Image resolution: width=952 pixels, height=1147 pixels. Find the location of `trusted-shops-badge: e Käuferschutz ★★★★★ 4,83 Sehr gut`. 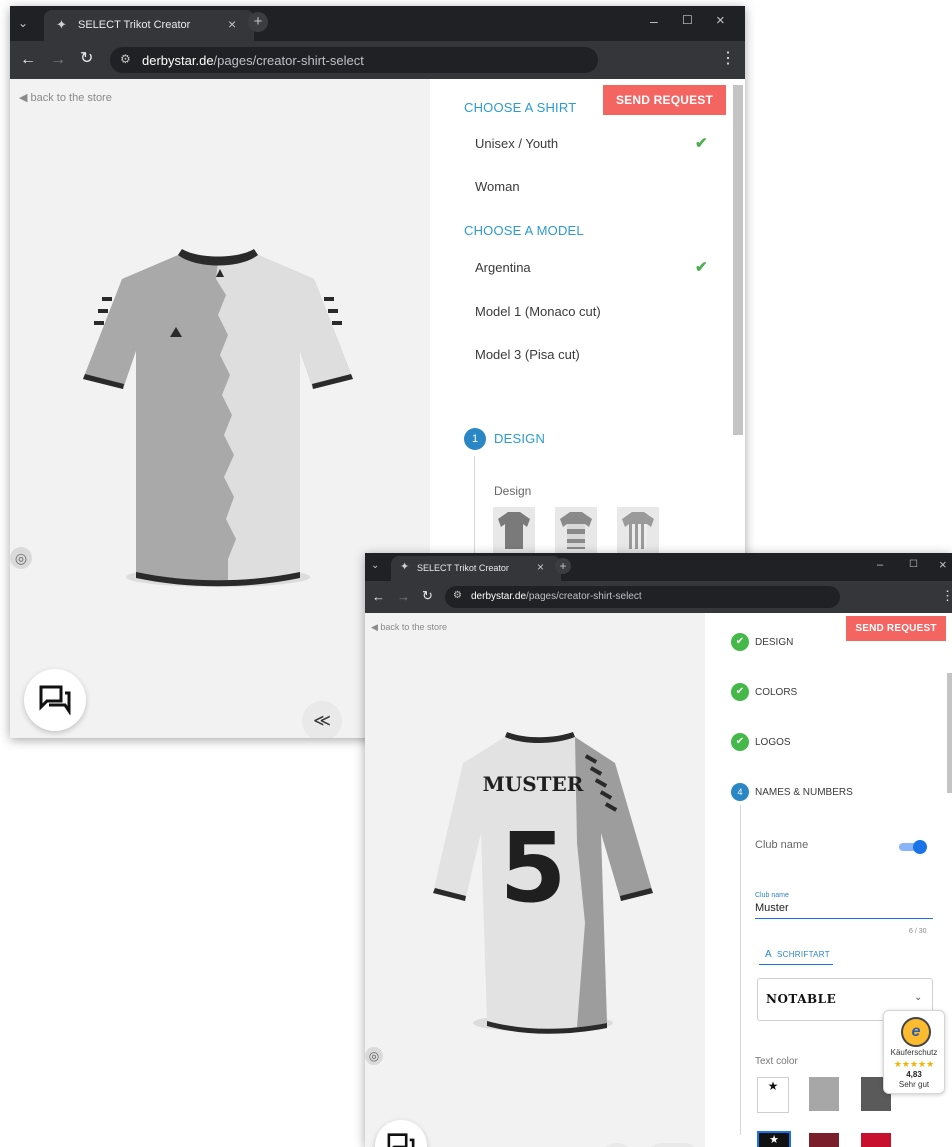

trusted-shops-badge: e Käuferschutz ★★★★★ 4,83 Sehr gut is located at coordinates (914, 1052).